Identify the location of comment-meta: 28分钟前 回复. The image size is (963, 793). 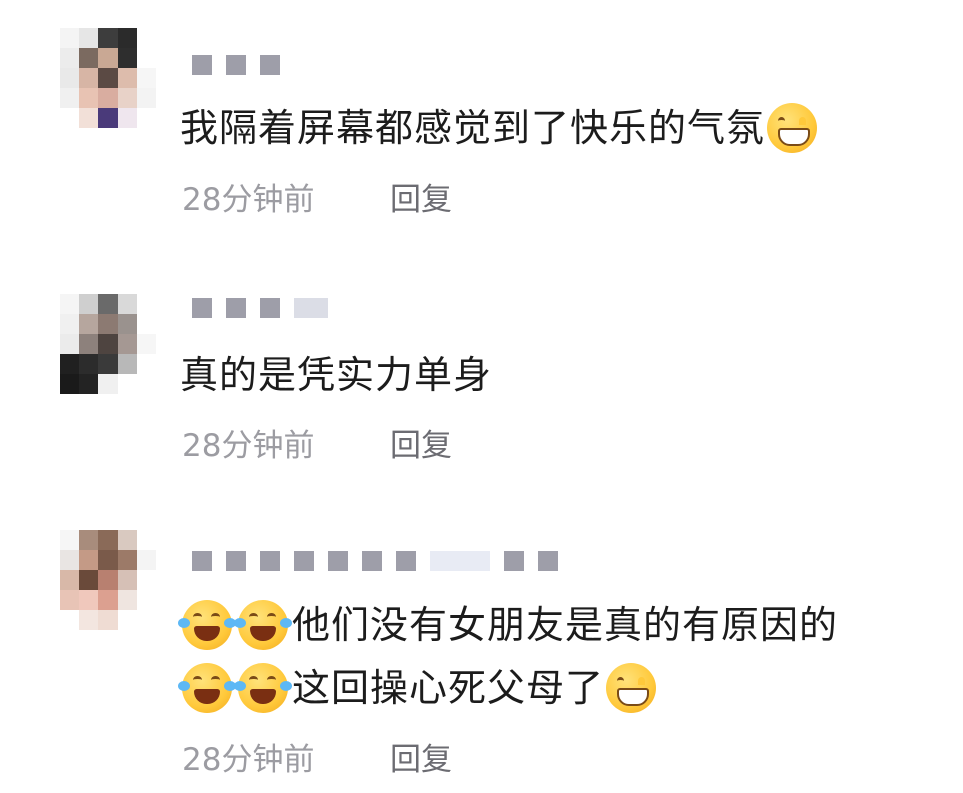
(317, 760).